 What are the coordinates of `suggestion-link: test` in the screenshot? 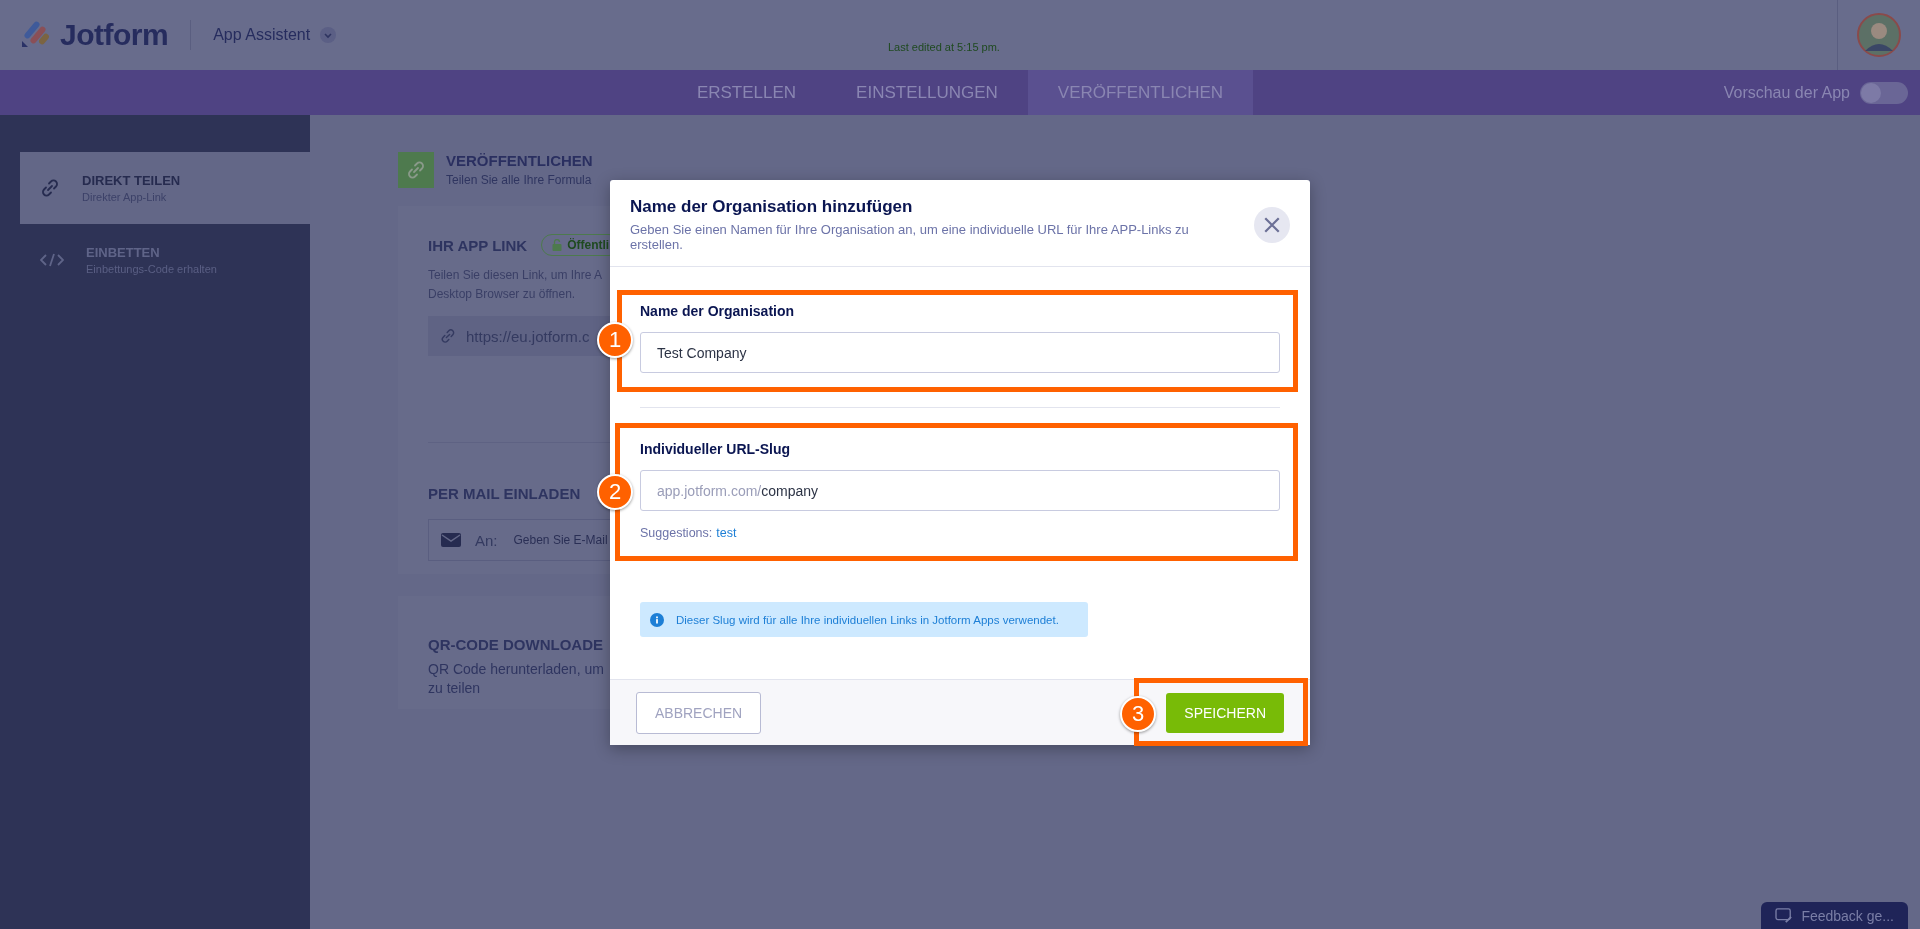 It's located at (726, 533).